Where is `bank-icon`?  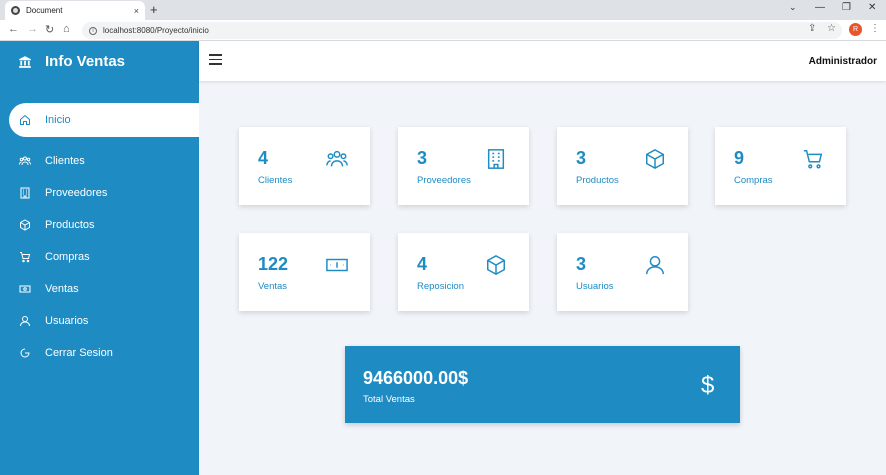 bank-icon is located at coordinates (25, 61).